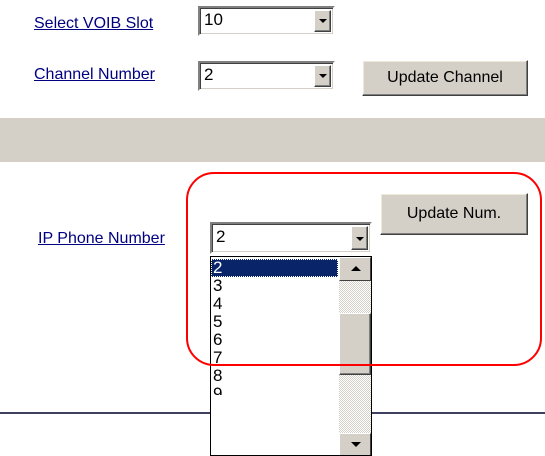  I want to click on scroll-down-arrow-icon, so click(356, 444).